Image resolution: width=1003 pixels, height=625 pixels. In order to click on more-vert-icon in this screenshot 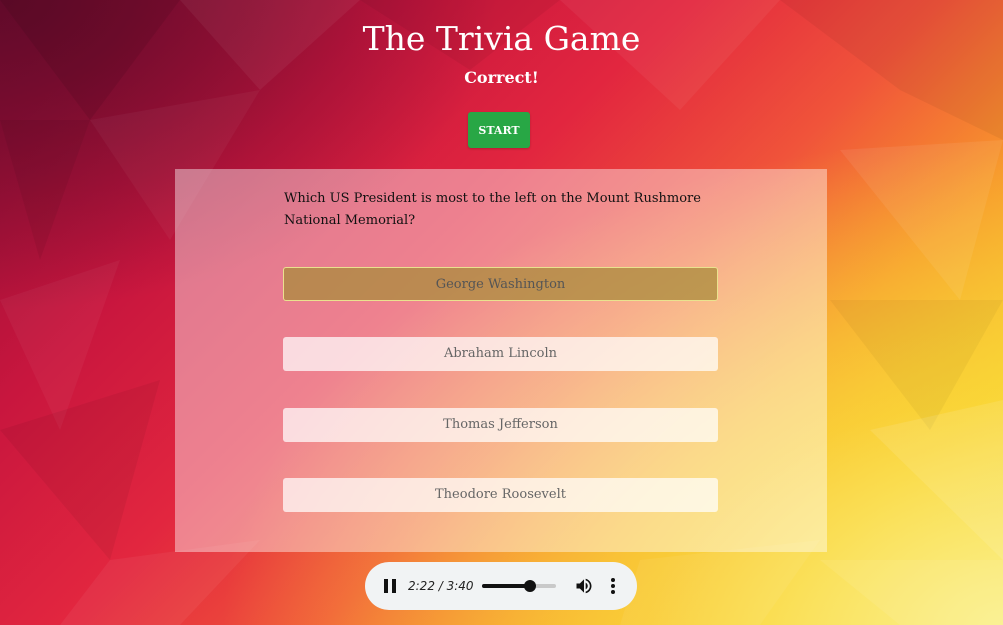, I will do `click(613, 586)`.